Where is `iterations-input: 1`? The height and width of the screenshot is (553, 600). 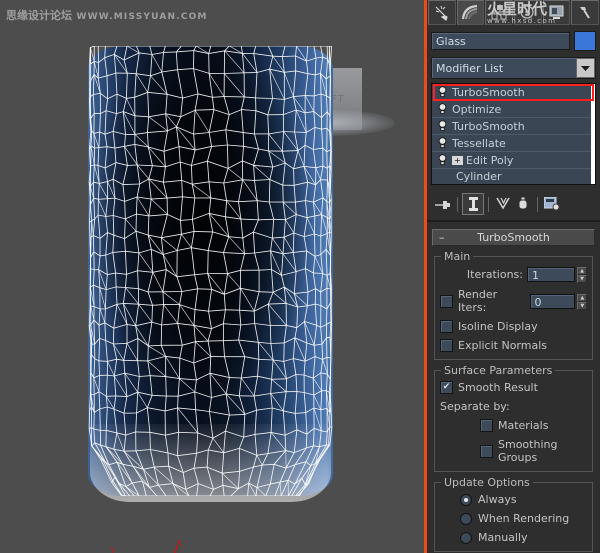
iterations-input: 1 is located at coordinates (551, 274).